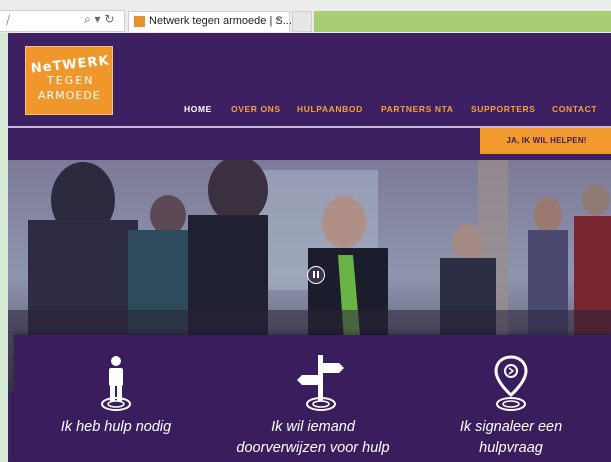  What do you see at coordinates (511, 383) in the screenshot?
I see `location-pin-icon` at bounding box center [511, 383].